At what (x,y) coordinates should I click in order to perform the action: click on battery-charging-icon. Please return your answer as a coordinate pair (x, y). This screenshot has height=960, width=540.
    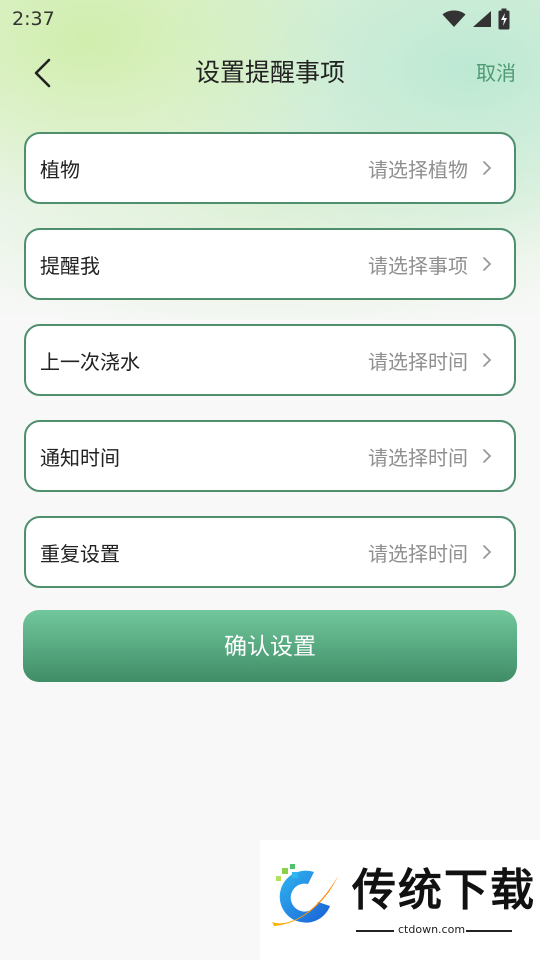
    Looking at the image, I should click on (504, 19).